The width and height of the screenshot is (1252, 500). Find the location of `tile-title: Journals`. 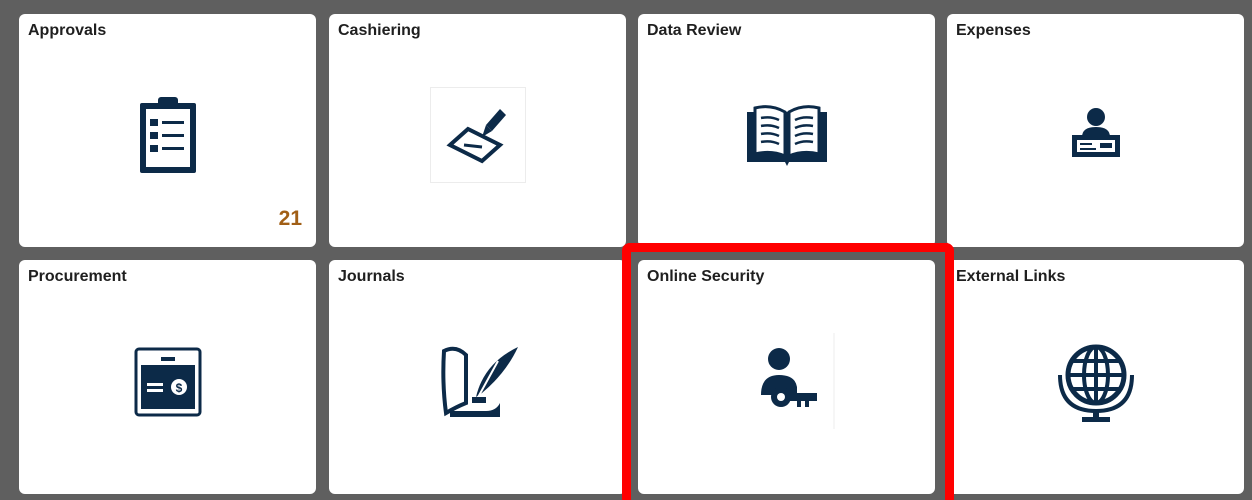

tile-title: Journals is located at coordinates (371, 276).